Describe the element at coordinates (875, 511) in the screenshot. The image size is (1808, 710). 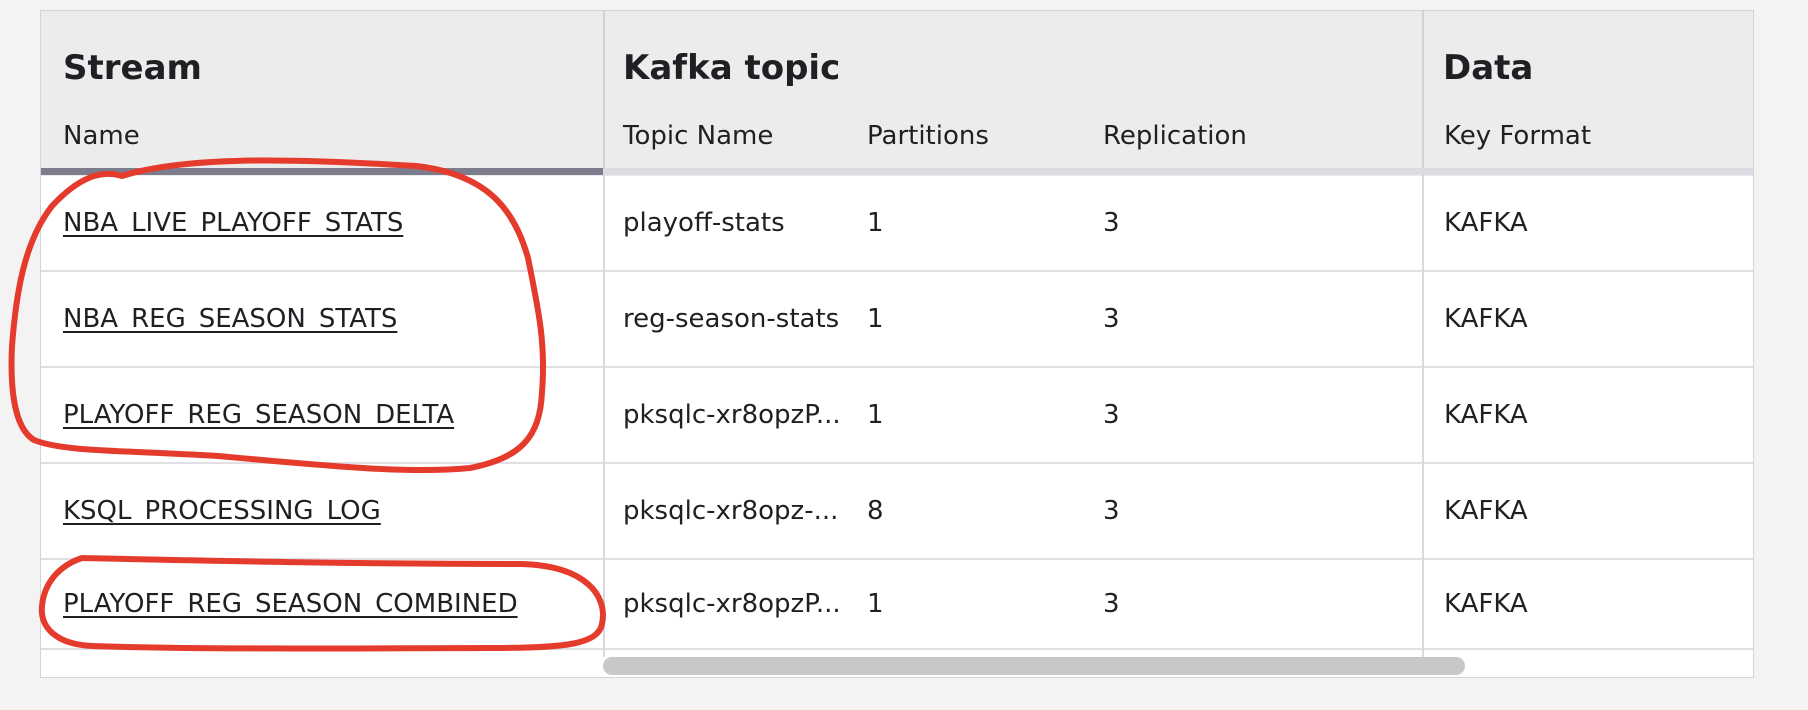
I see `partitions-cell: 8` at that location.